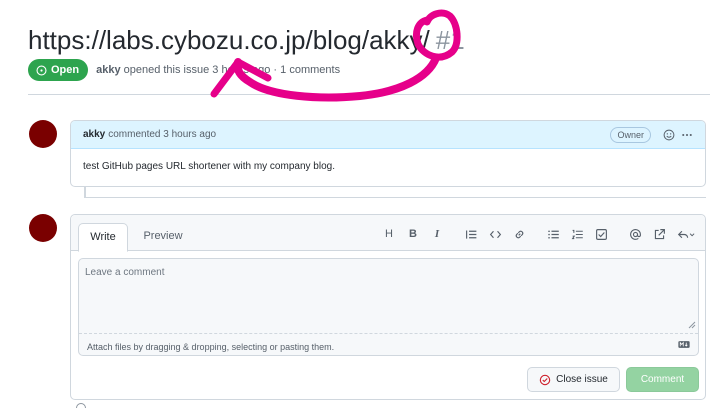 Image resolution: width=710 pixels, height=408 pixels. I want to click on close-issue-label: Close issue, so click(582, 379).